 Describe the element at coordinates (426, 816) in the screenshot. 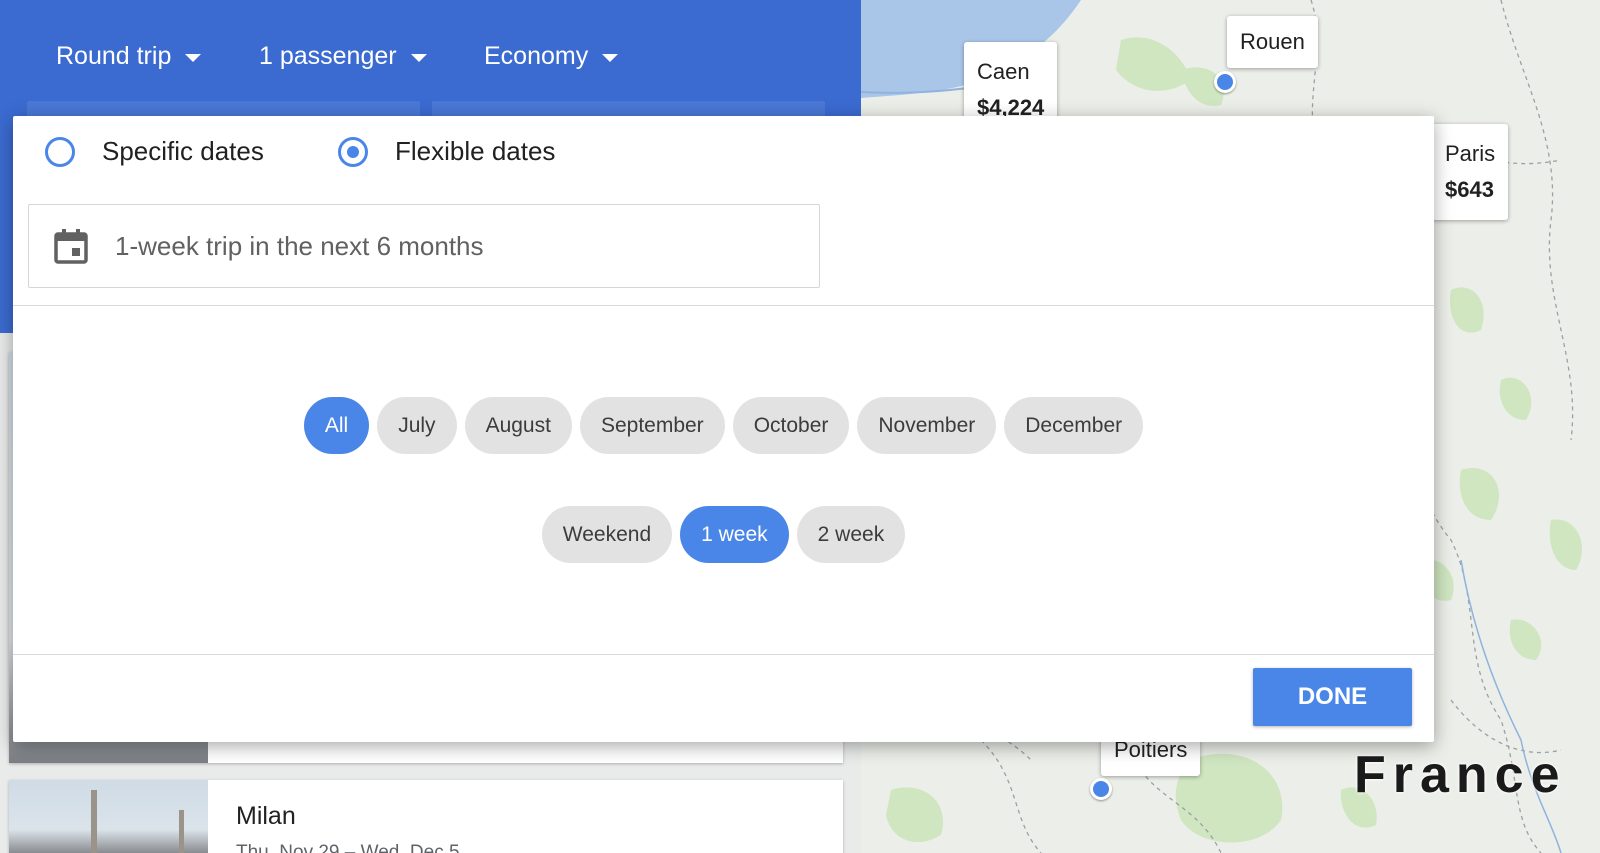

I see `result-card-milan: Milan Thu, Nov 29 – Wed, Dec 5` at that location.